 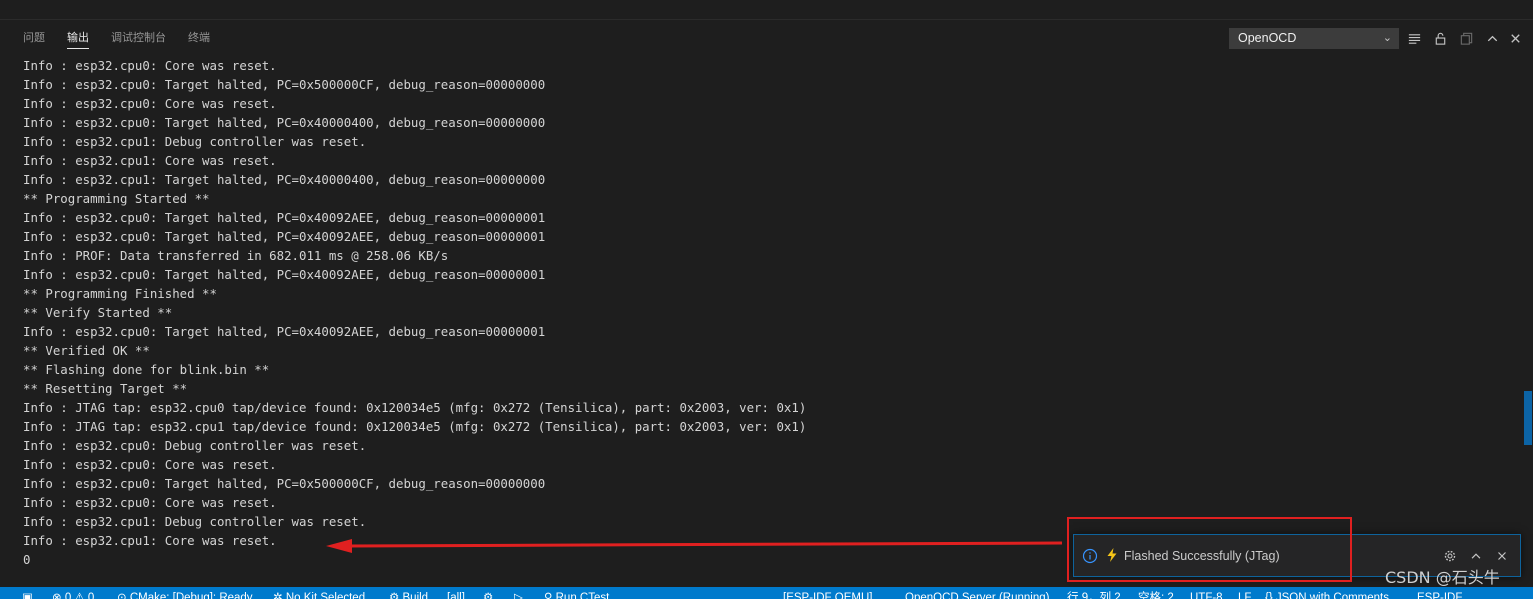 I want to click on annotation-arrow, so click(x=694, y=546).